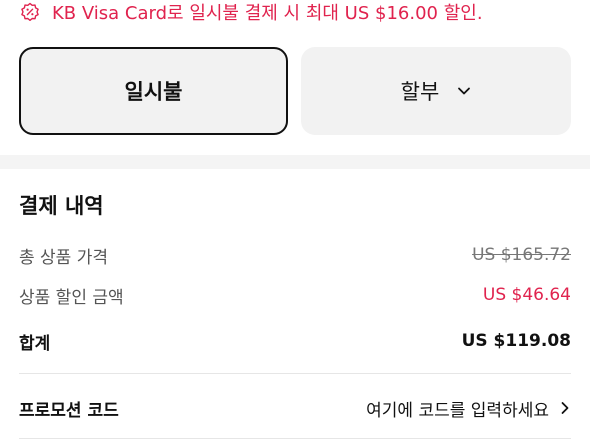 This screenshot has width=590, height=443. Describe the element at coordinates (516, 341) in the screenshot. I see `total-value: US $119.08` at that location.